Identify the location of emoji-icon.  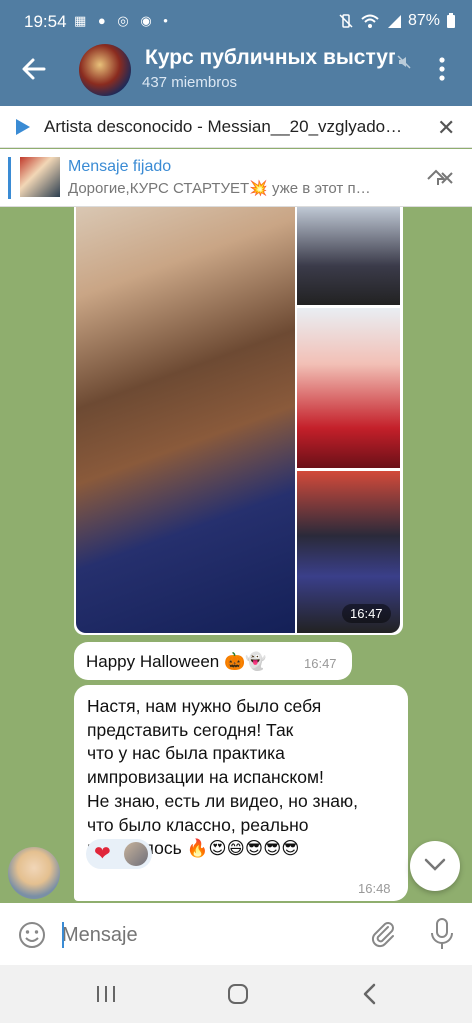
(32, 935).